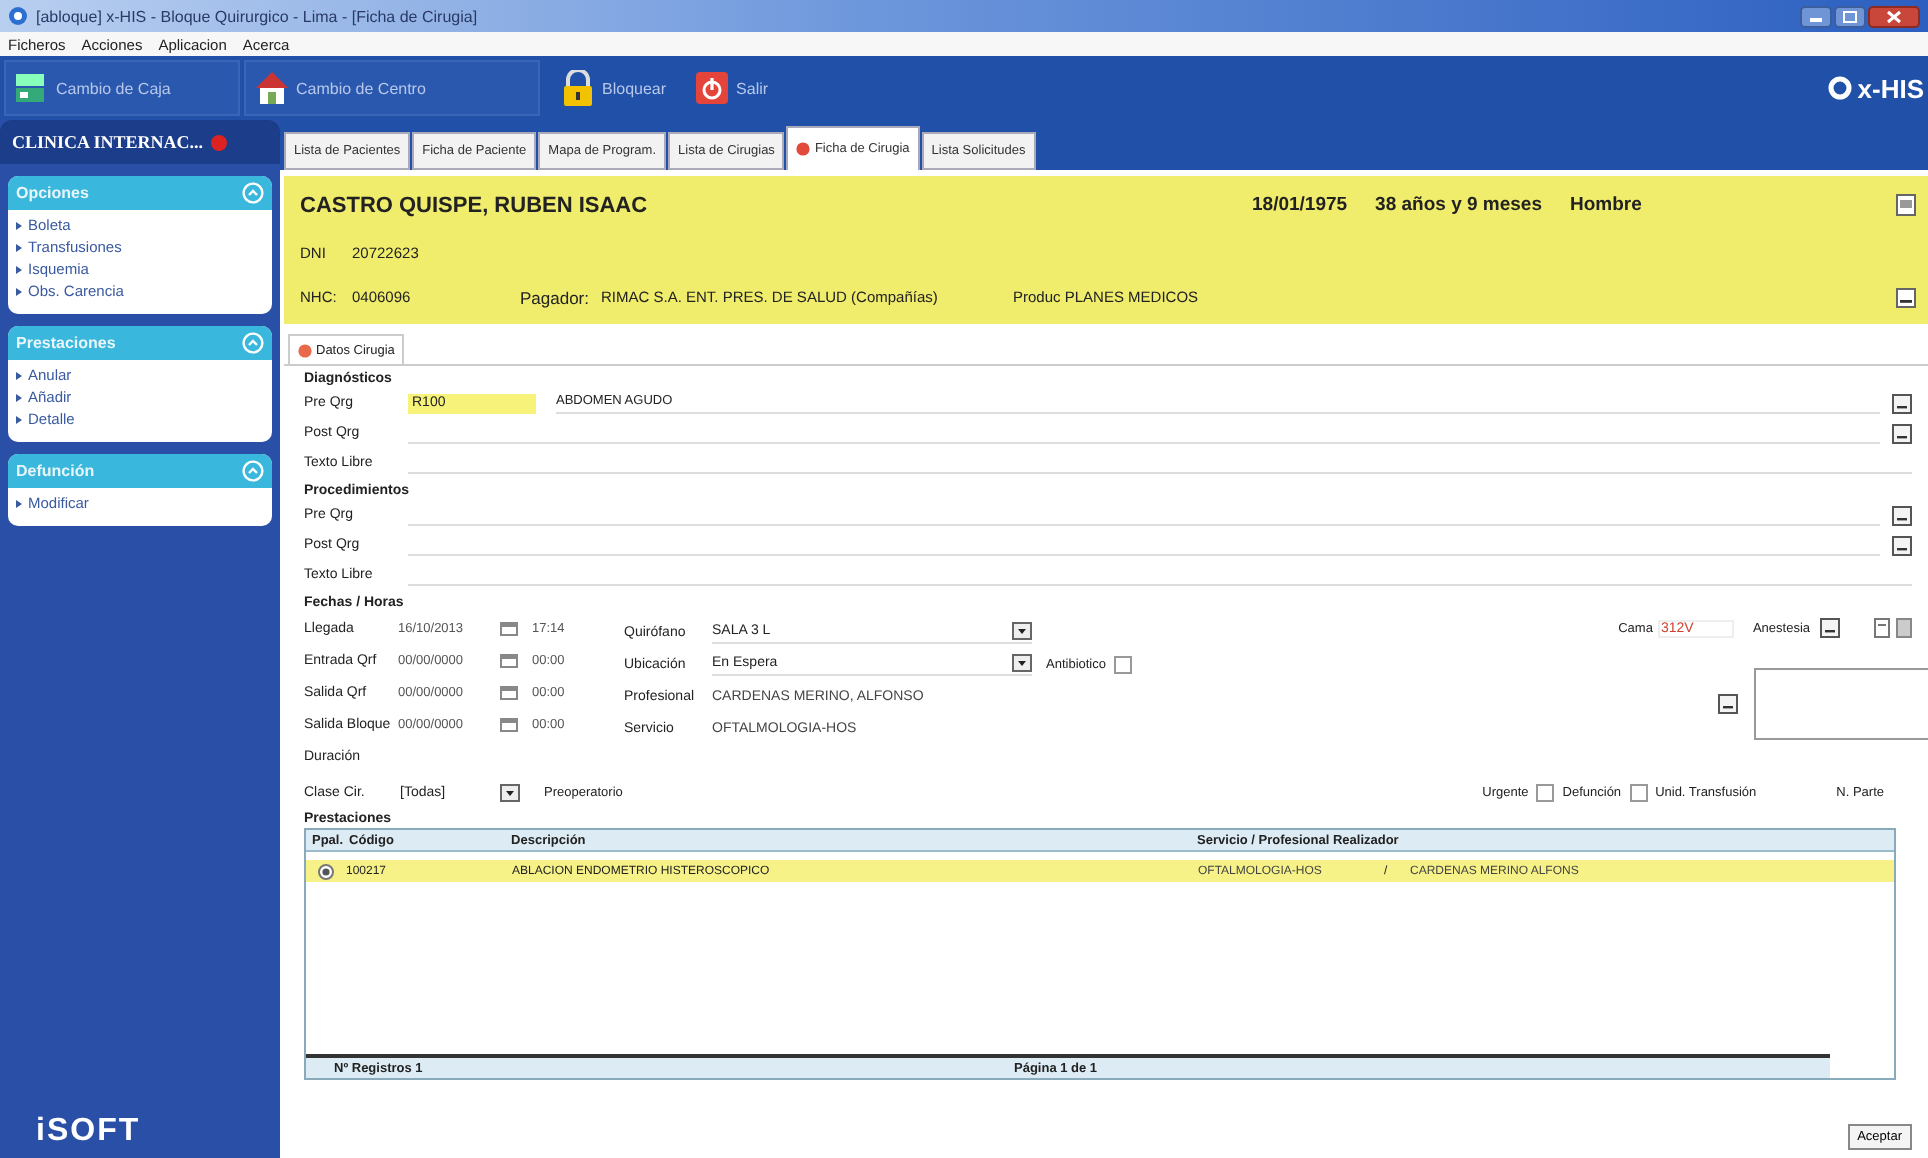 The width and height of the screenshot is (1928, 1158). Describe the element at coordinates (613, 88) in the screenshot. I see `toolbar-button: Bloquear` at that location.